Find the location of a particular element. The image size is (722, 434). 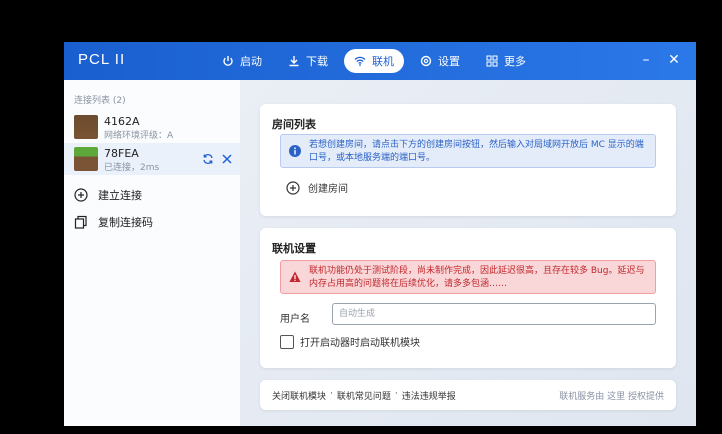

nav-label: 启动 is located at coordinates (251, 61).